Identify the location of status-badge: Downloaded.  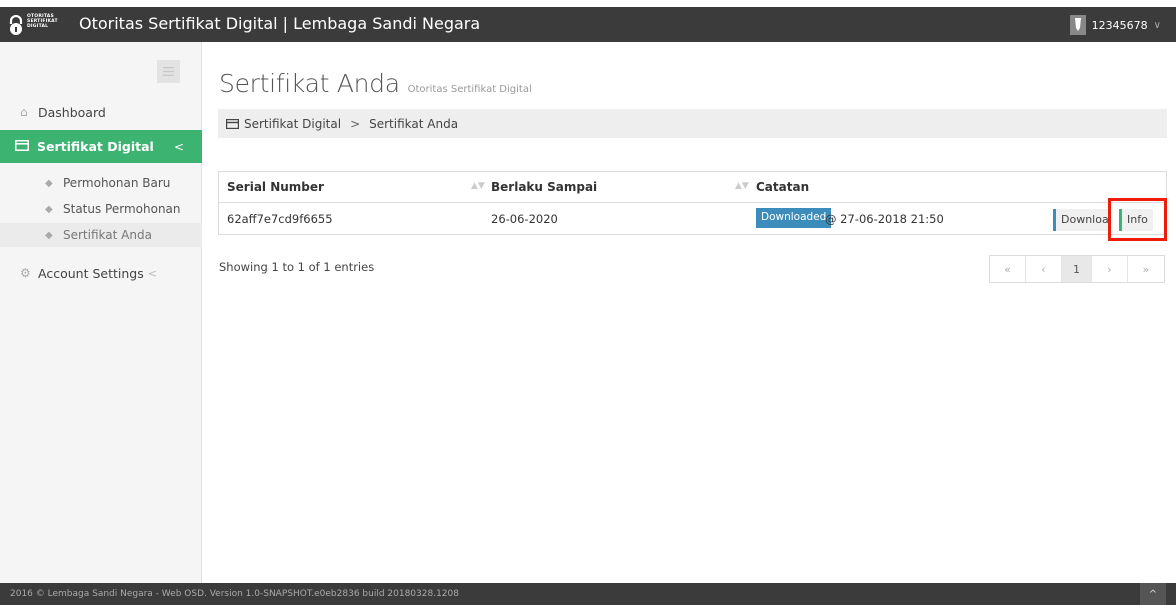
(794, 218).